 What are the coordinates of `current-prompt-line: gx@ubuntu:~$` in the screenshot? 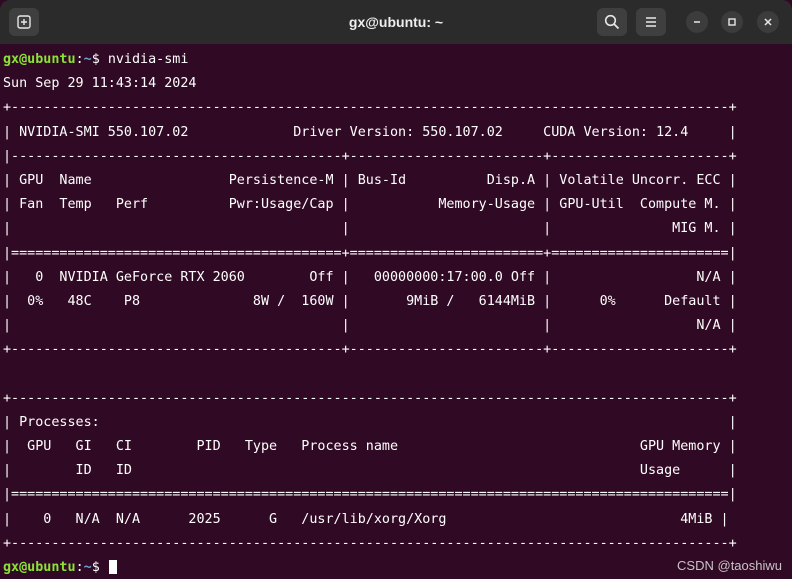 It's located at (397, 567).